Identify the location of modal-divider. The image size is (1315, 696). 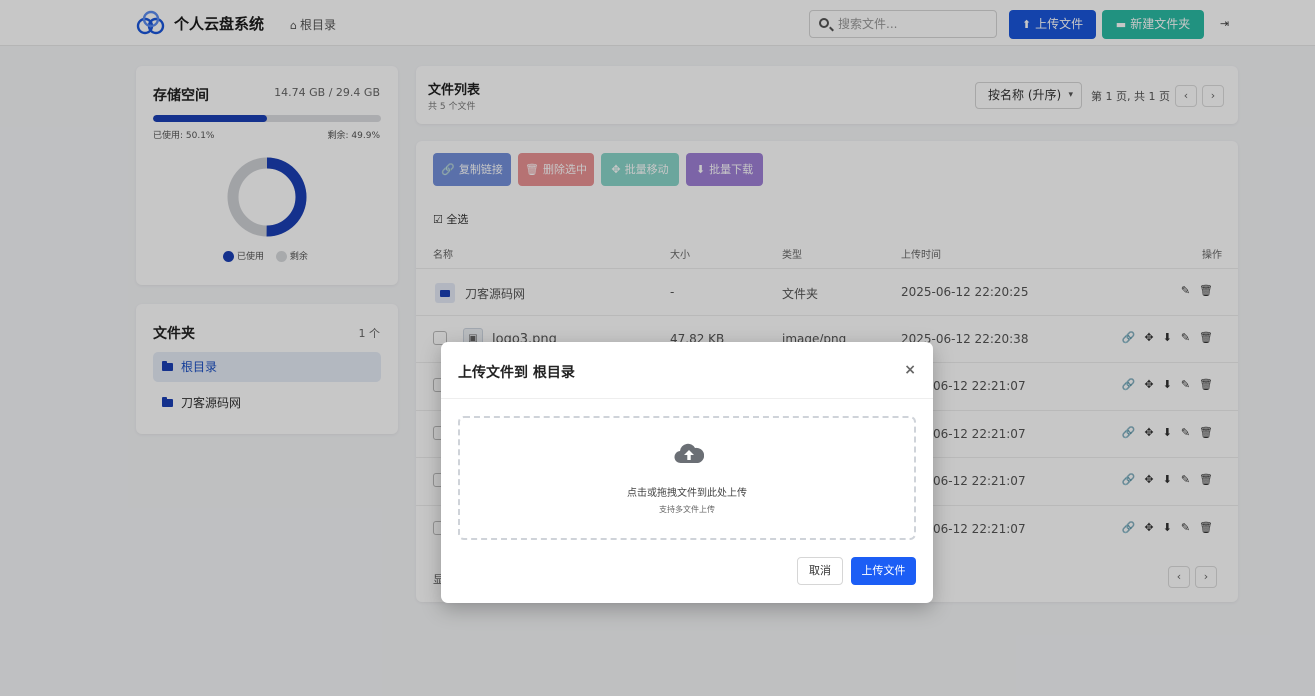
(687, 398).